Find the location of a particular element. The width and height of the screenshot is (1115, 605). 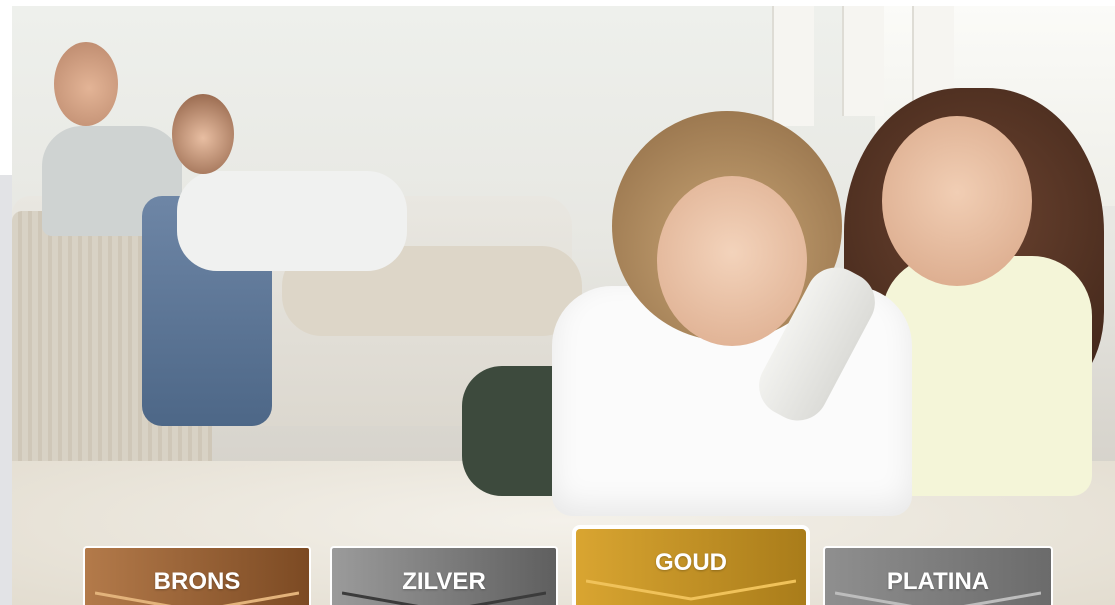

boy-face is located at coordinates (732, 261).